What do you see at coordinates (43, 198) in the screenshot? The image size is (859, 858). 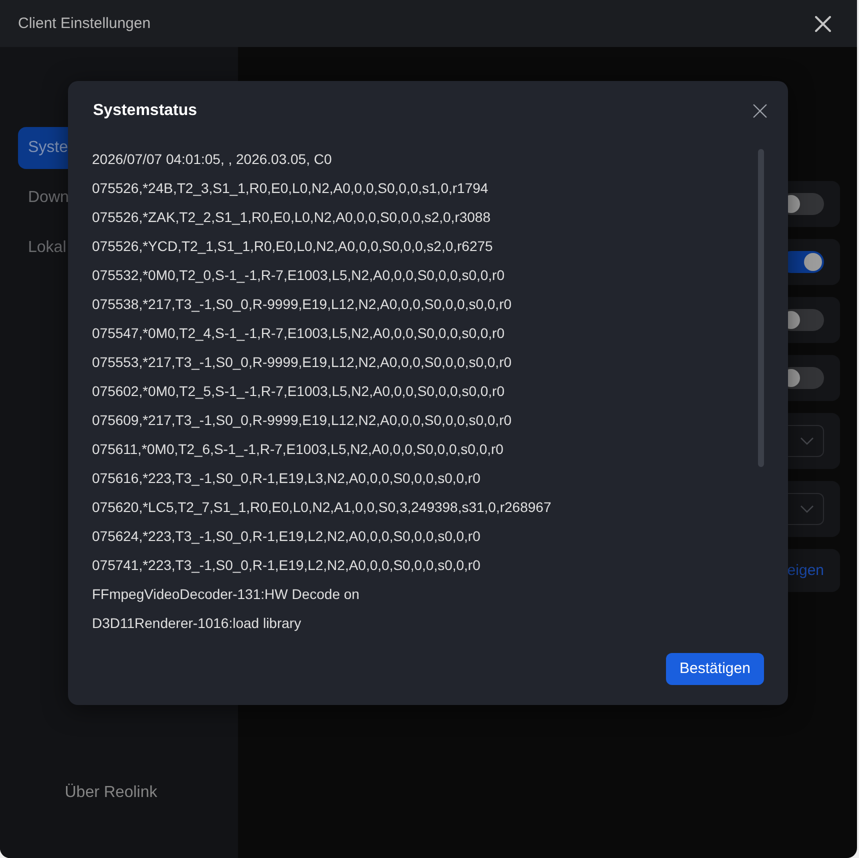 I see `sidebar-item: Down` at bounding box center [43, 198].